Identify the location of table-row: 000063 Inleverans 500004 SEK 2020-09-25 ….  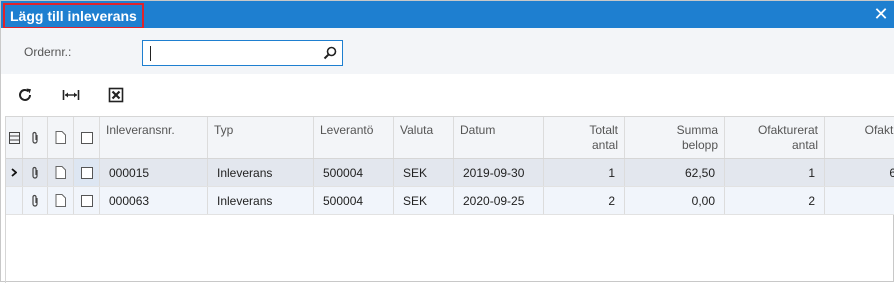
(450, 201).